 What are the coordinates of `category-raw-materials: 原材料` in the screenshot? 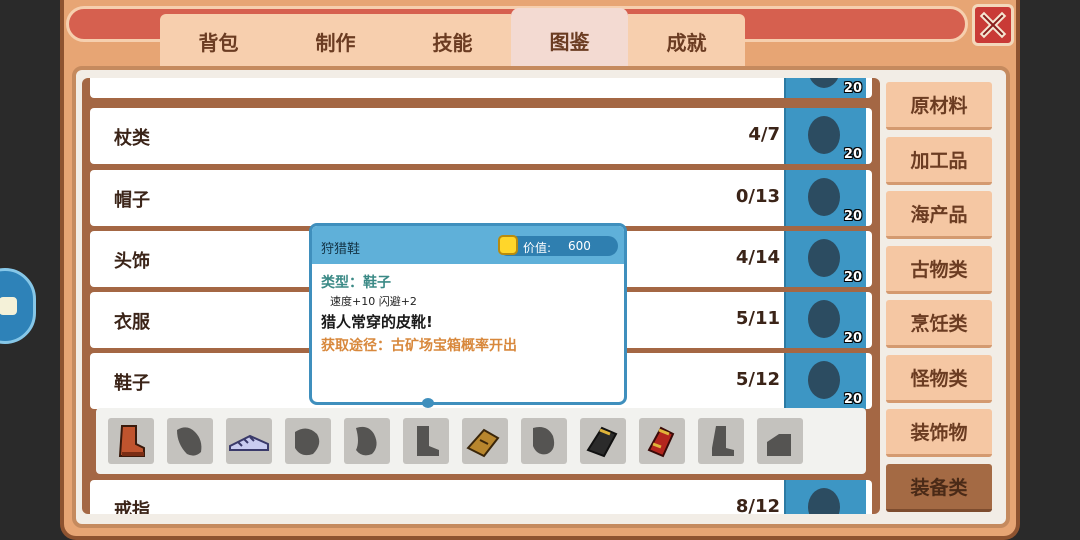 It's located at (939, 106).